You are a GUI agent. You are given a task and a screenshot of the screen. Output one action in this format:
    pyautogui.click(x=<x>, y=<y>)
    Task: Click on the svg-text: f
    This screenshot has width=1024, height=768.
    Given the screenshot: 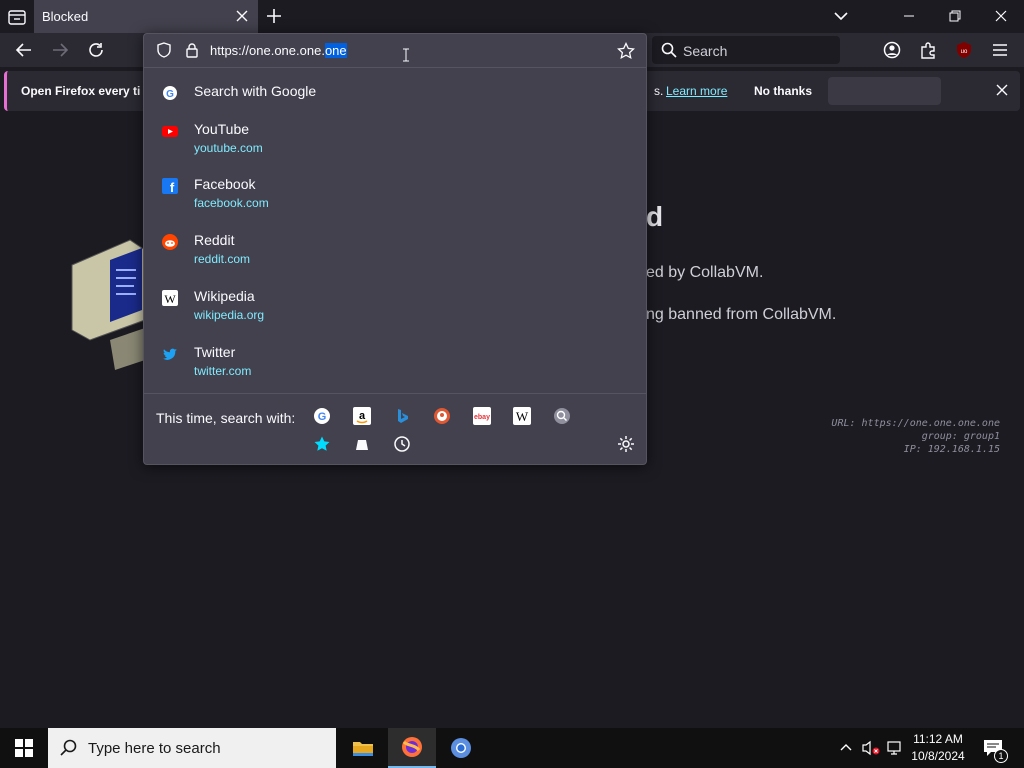 What is the action you would take?
    pyautogui.click(x=172, y=187)
    